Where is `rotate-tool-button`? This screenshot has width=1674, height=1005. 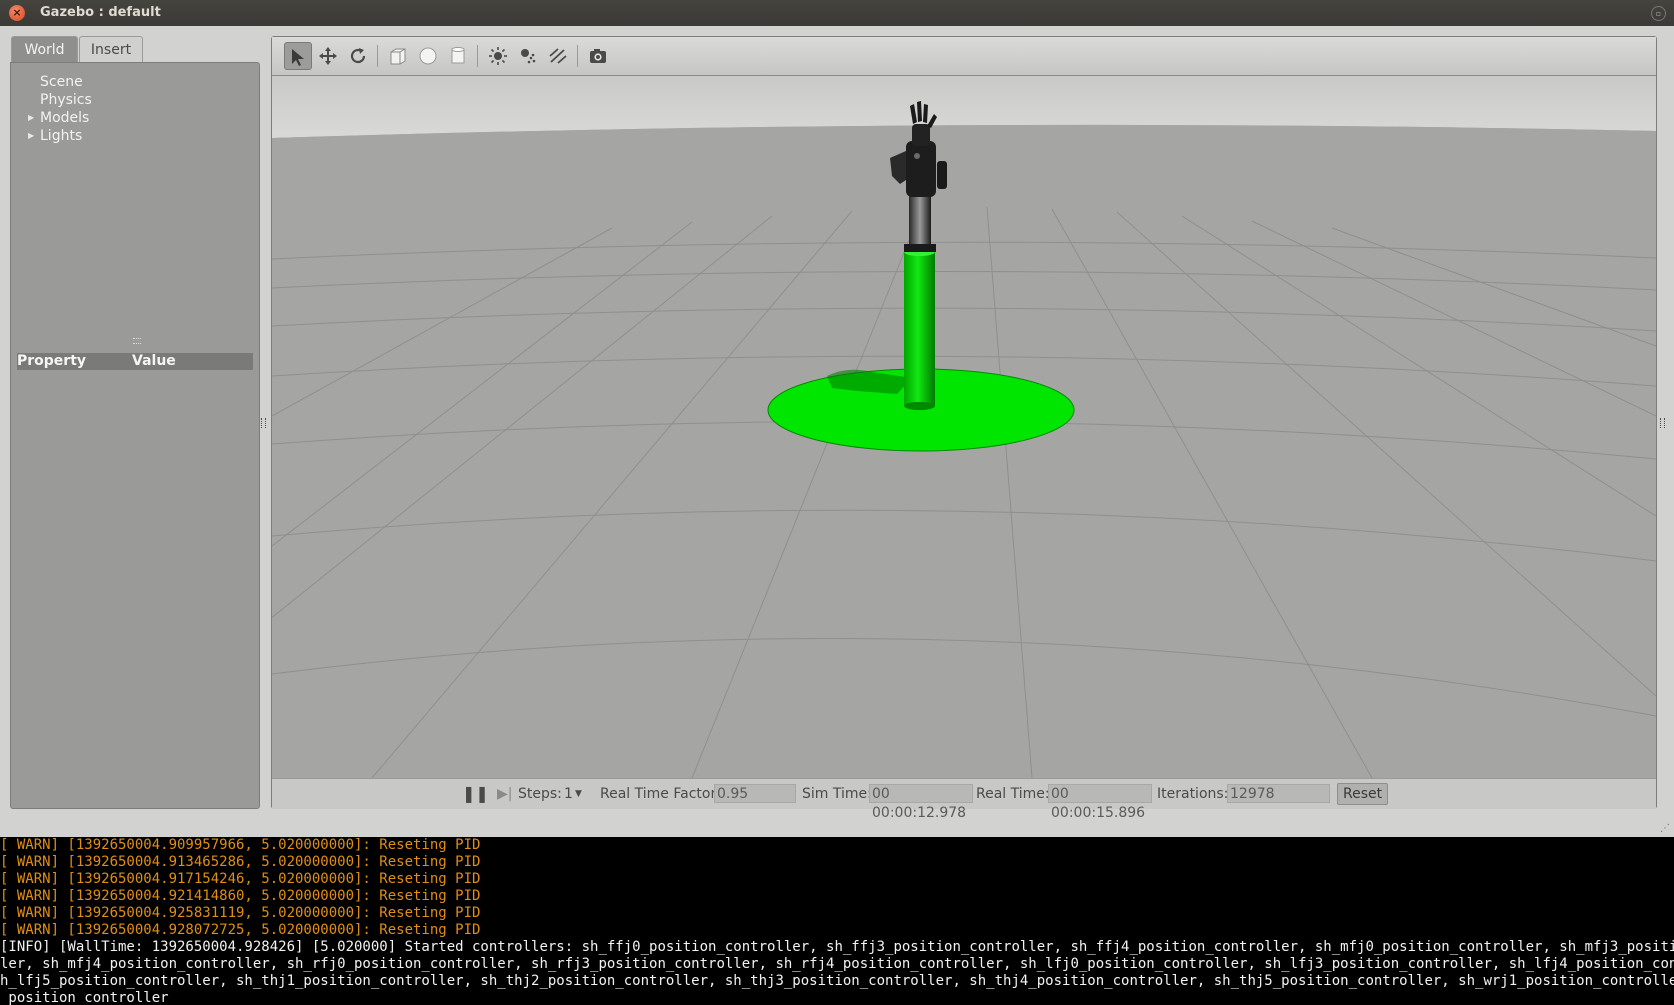
rotate-tool-button is located at coordinates (358, 56).